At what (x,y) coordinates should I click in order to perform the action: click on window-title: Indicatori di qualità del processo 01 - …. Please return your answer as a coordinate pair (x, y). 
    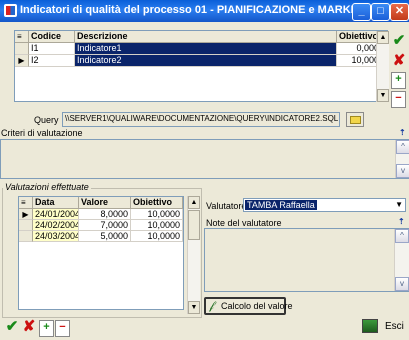
    Looking at the image, I should click on (202, 10).